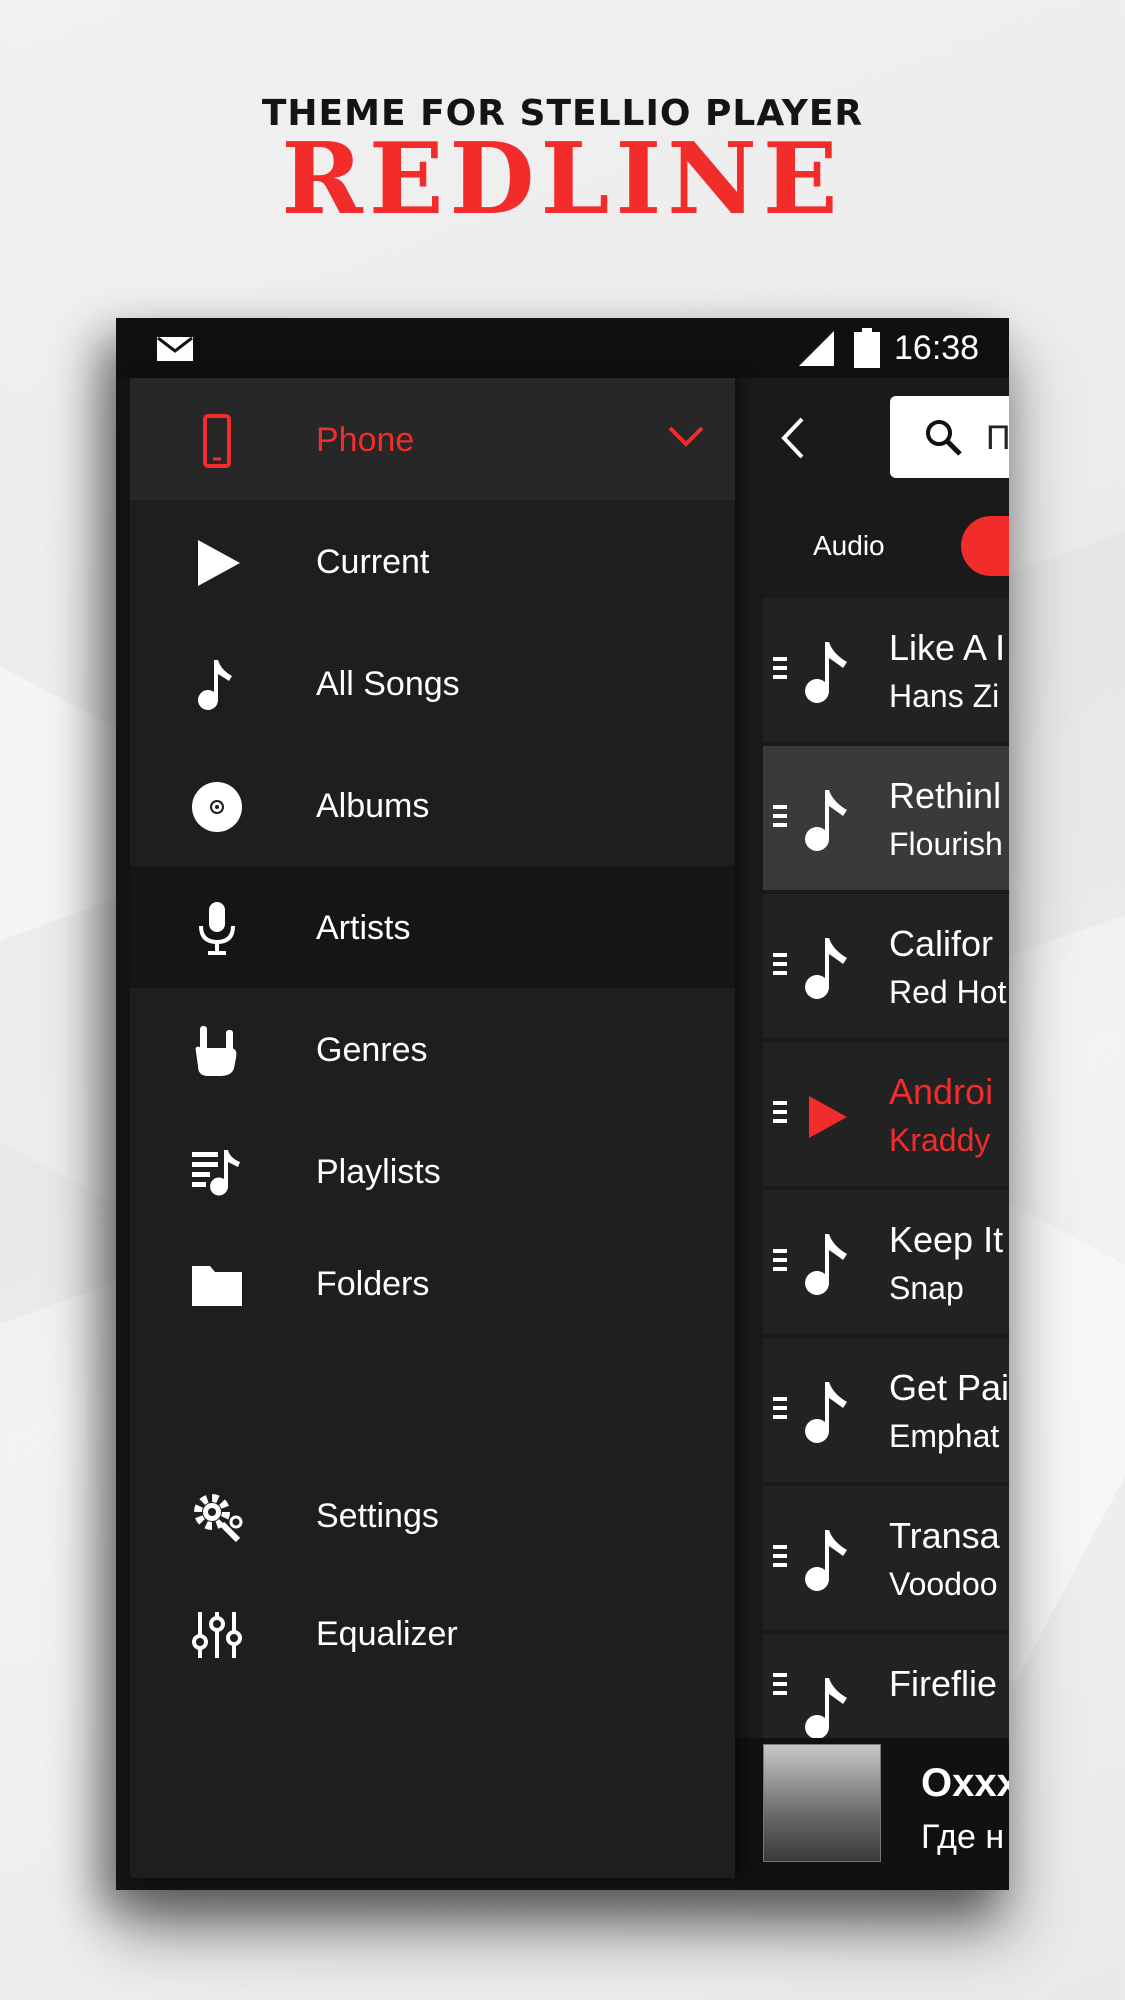  What do you see at coordinates (217, 928) in the screenshot?
I see `microphone-icon` at bounding box center [217, 928].